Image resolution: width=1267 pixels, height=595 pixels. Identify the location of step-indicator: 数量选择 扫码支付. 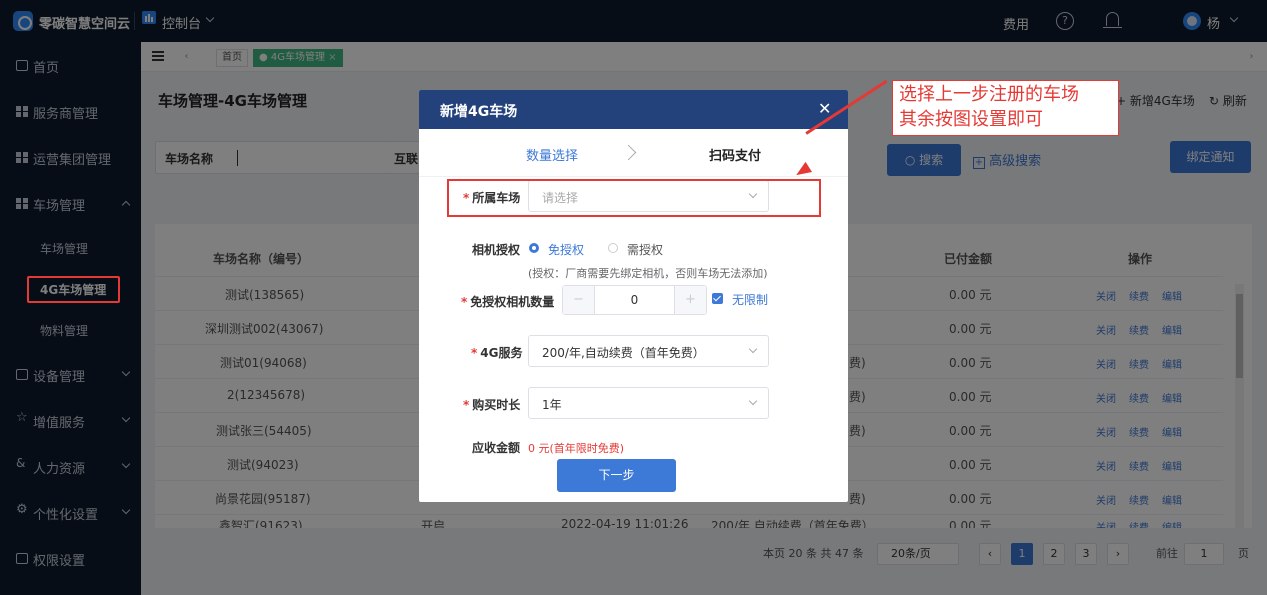
(633, 153).